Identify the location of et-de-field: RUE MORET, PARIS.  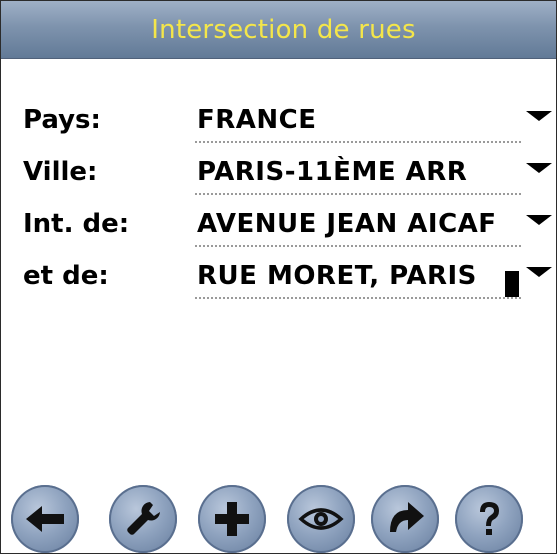
(358, 279).